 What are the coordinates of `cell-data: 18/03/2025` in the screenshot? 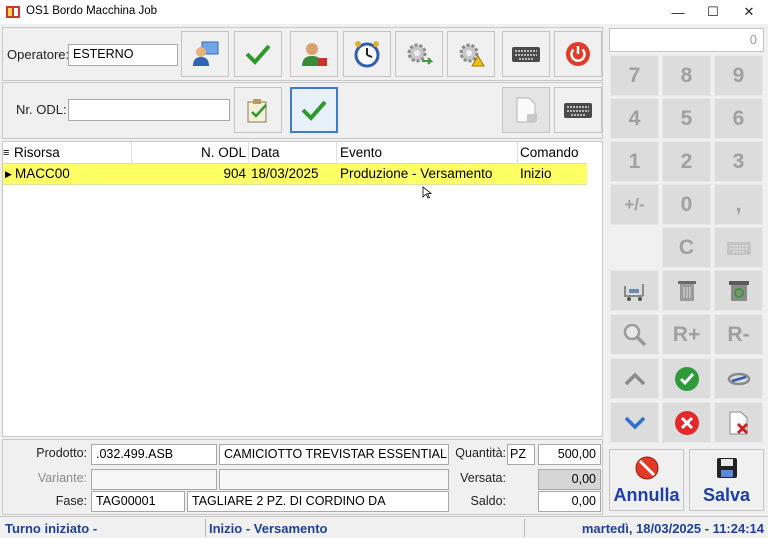 It's located at (285, 173).